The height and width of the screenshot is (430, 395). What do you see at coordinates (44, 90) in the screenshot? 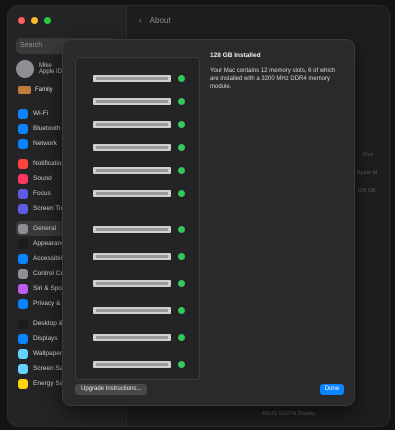
I see `family-label: Family` at bounding box center [44, 90].